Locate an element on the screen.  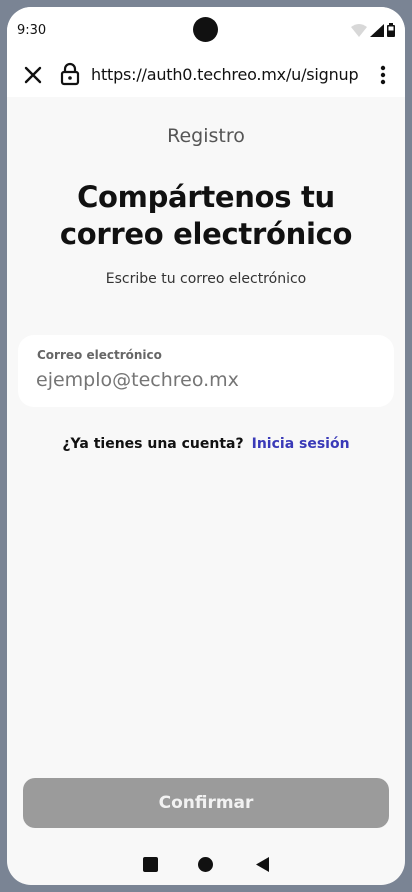
system-nav-bar is located at coordinates (206, 865).